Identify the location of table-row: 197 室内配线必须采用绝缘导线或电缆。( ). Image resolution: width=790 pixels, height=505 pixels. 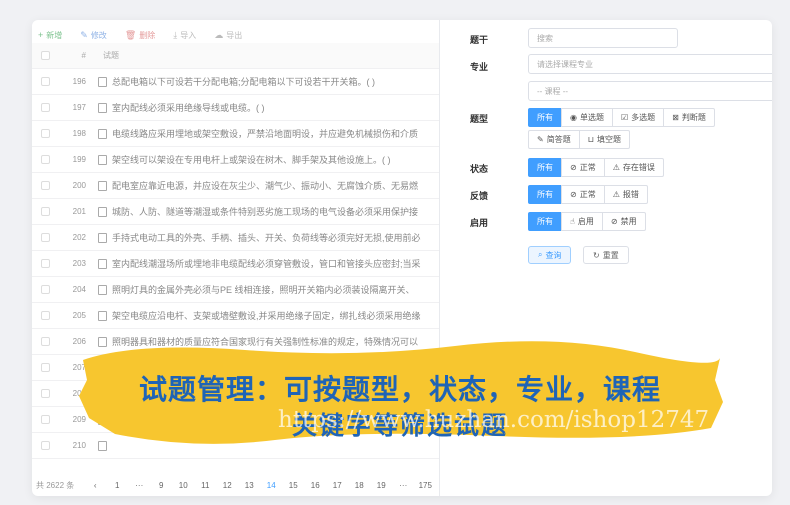
(235, 108).